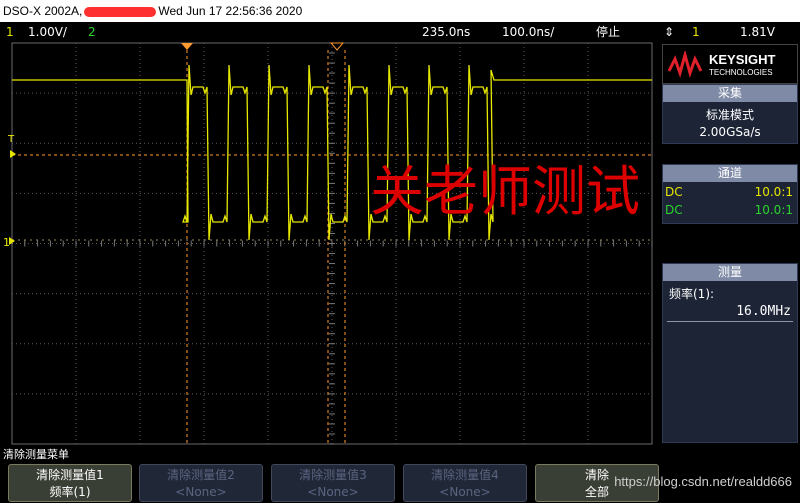  I want to click on softkey-4-line1: 清除测量值4, so click(465, 475).